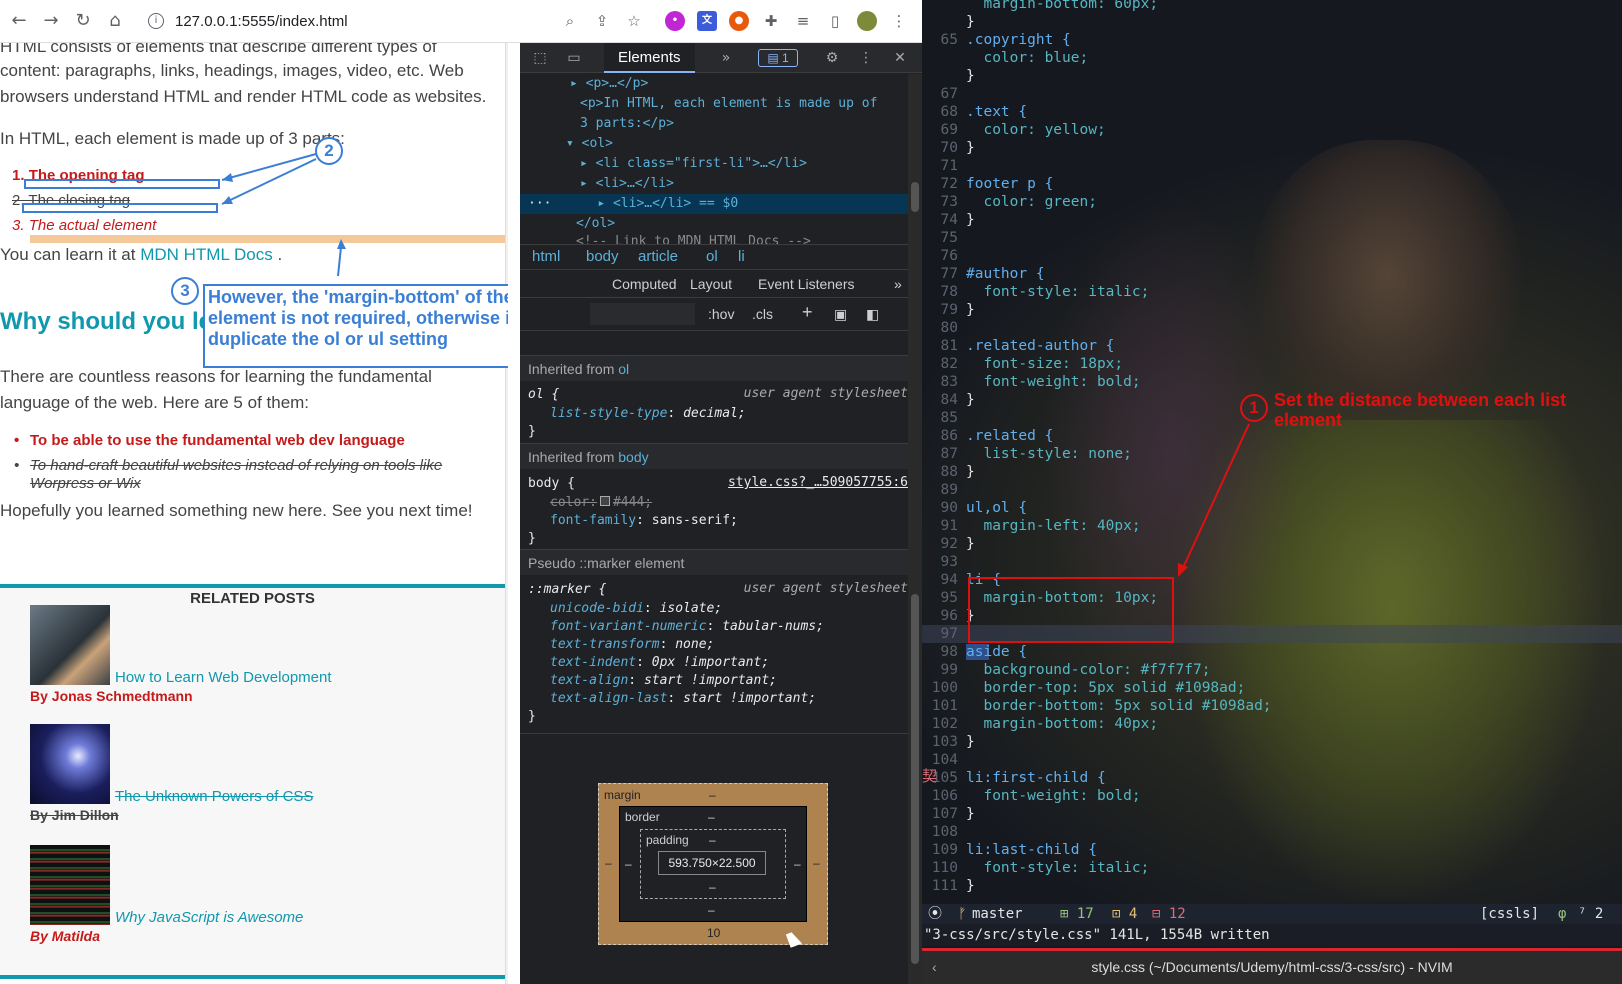 The height and width of the screenshot is (984, 1622). What do you see at coordinates (1005, 58) in the screenshot?
I see `code-line: color: blue;` at bounding box center [1005, 58].